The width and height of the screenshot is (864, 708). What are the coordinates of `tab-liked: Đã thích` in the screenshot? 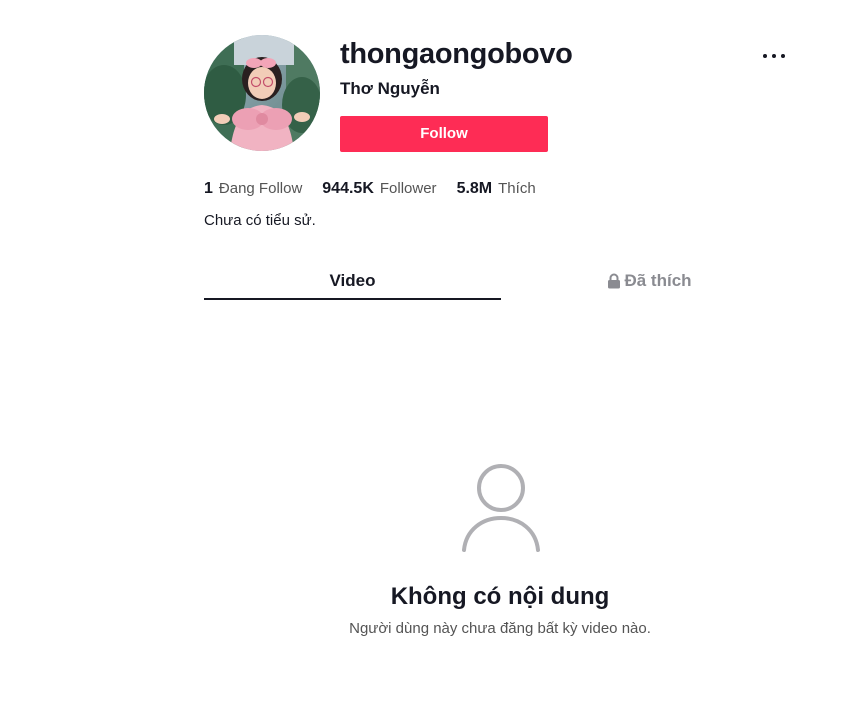 It's located at (649, 281).